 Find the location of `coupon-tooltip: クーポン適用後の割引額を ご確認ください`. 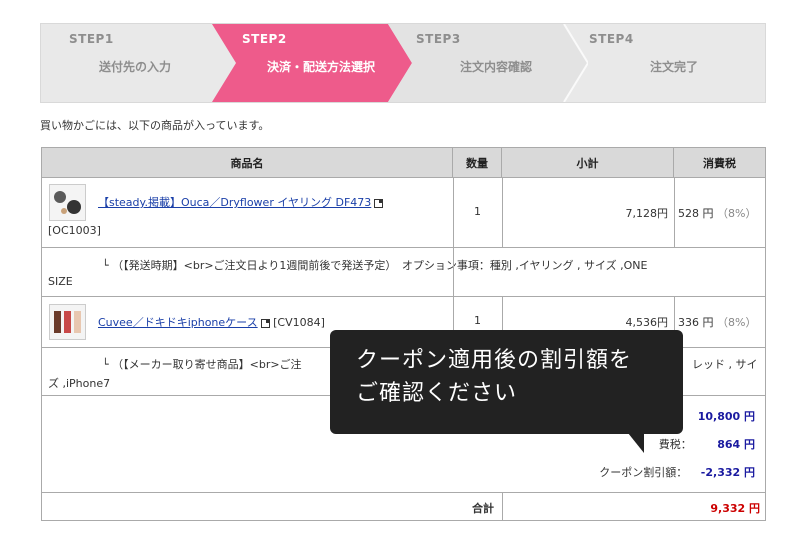

coupon-tooltip: クーポン適用後の割引額を ご確認ください is located at coordinates (506, 382).